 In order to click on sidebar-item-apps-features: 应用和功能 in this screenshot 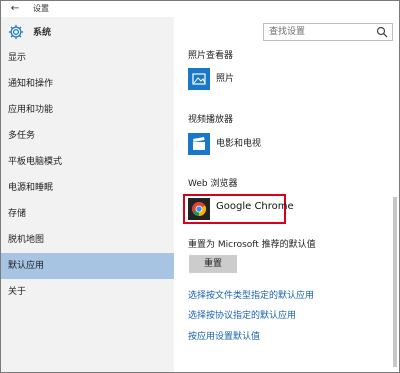, I will do `click(87, 110)`.